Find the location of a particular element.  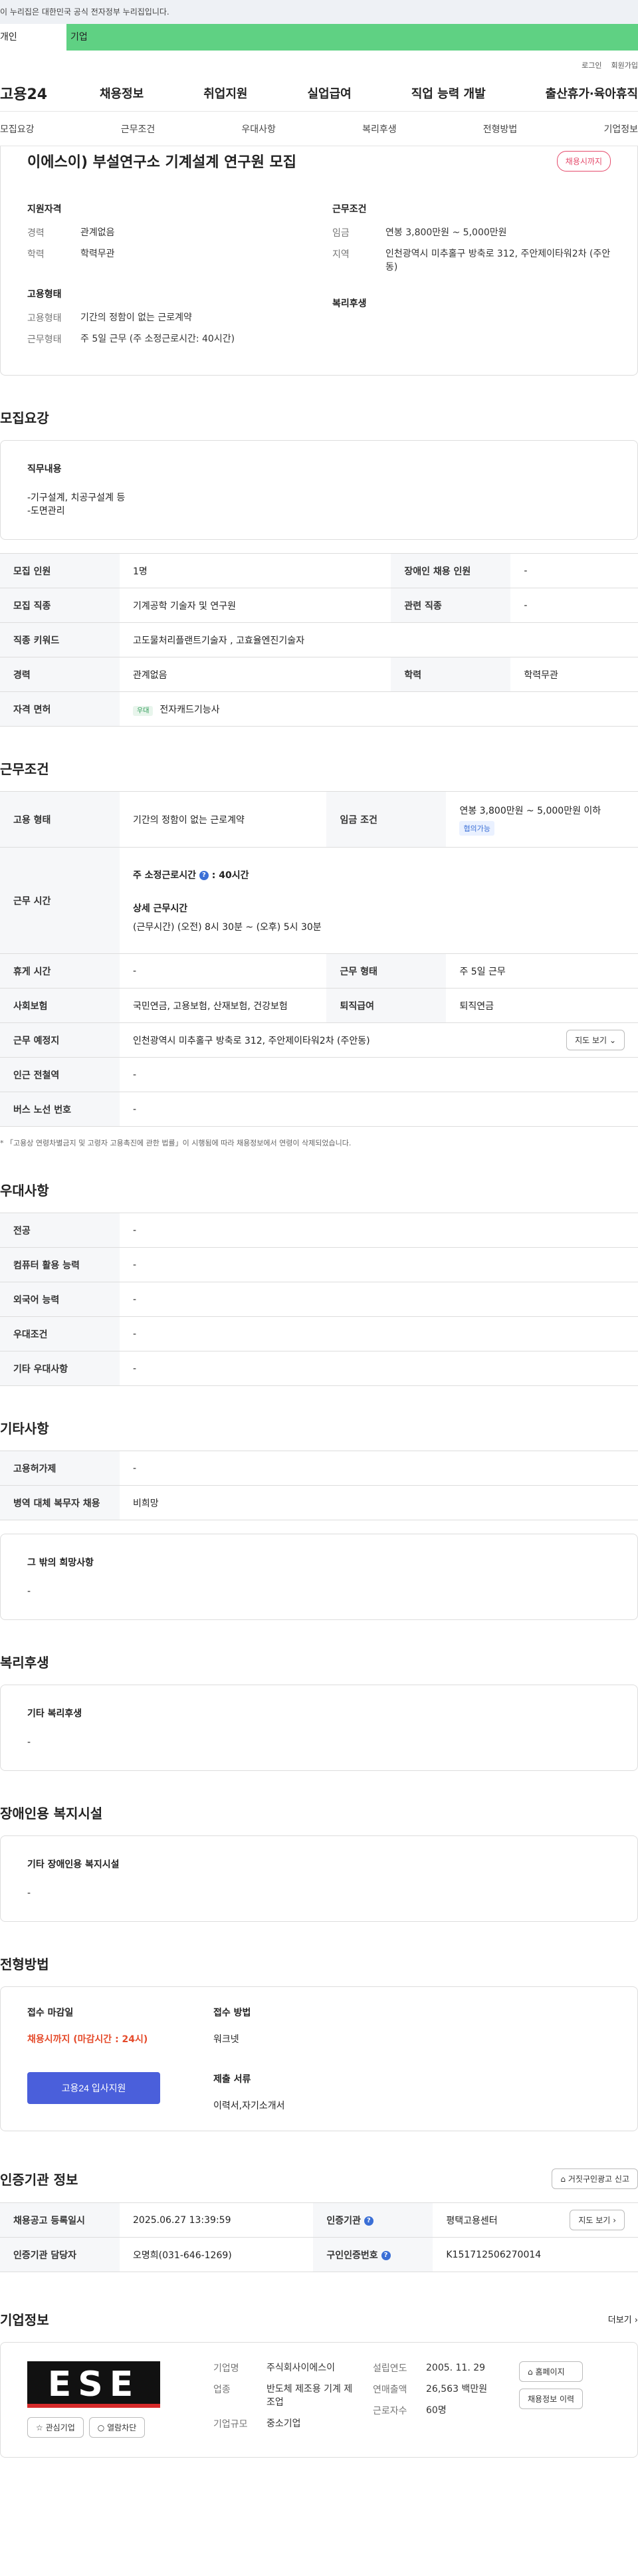

disabled-box: 기타 장애인용 복지시설 - is located at coordinates (319, 1878).